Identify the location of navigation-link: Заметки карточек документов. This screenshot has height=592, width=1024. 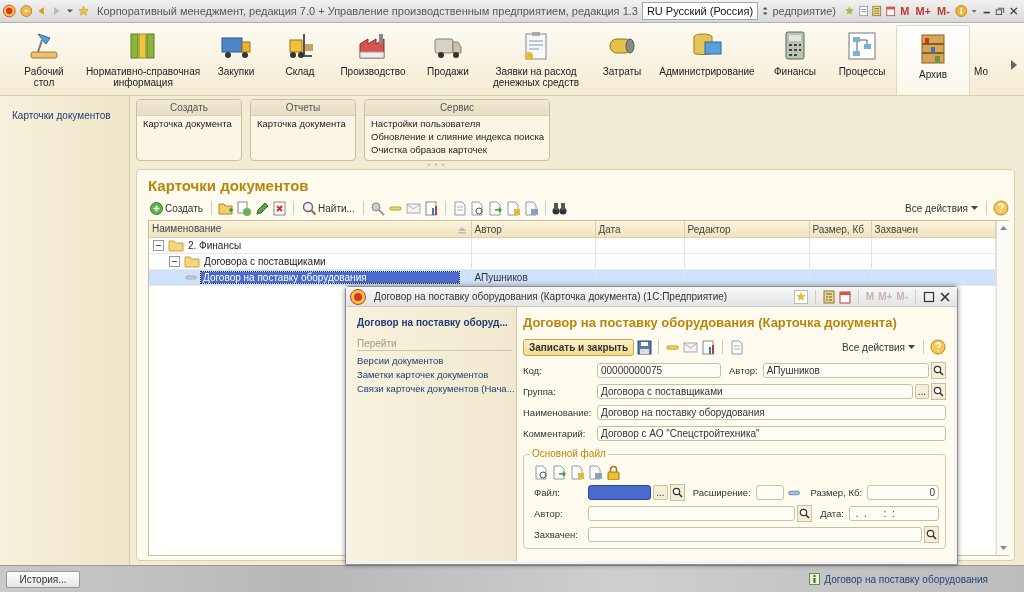
(434, 375).